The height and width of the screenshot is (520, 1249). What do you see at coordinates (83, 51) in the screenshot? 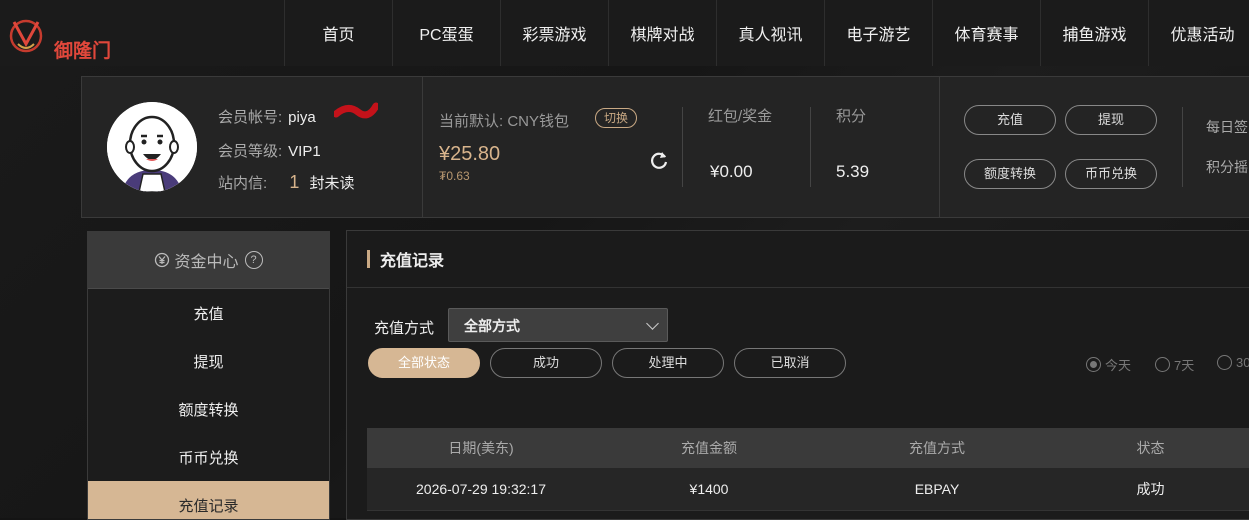
I see `logo-text: 御隆门` at bounding box center [83, 51].